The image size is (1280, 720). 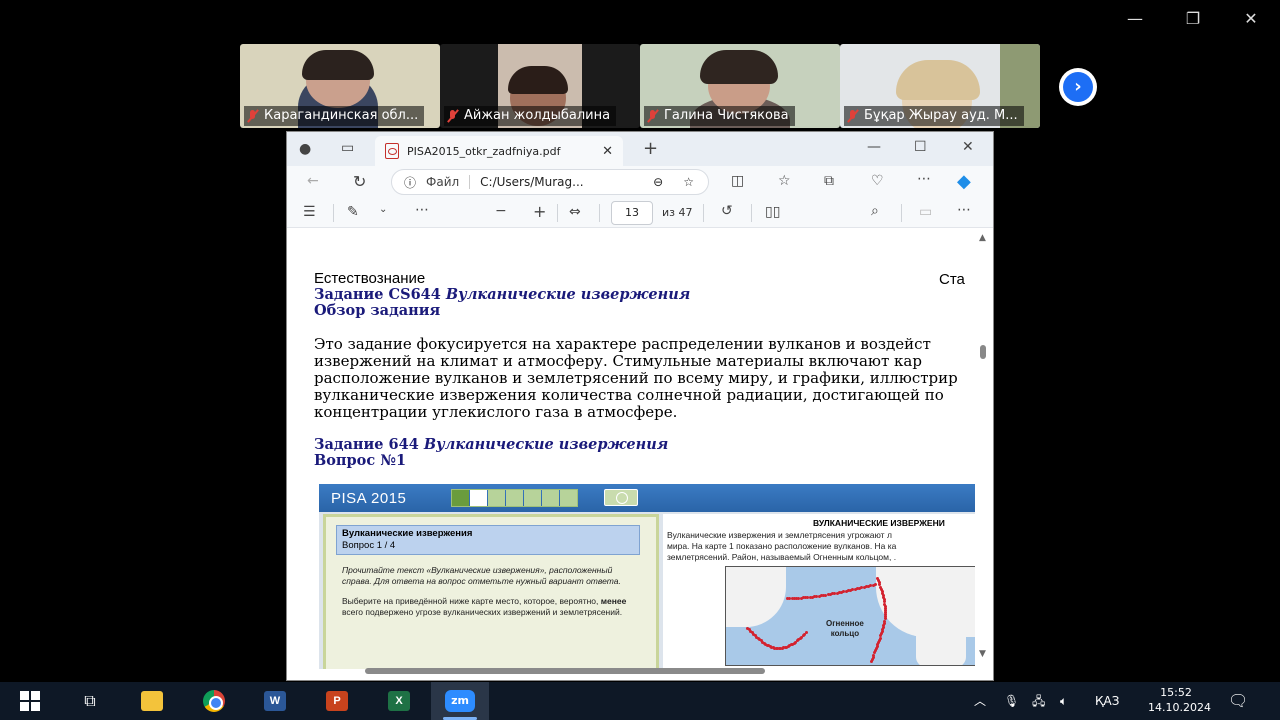 What do you see at coordinates (359, 181) in the screenshot?
I see `refresh-icon: ↻` at bounding box center [359, 181].